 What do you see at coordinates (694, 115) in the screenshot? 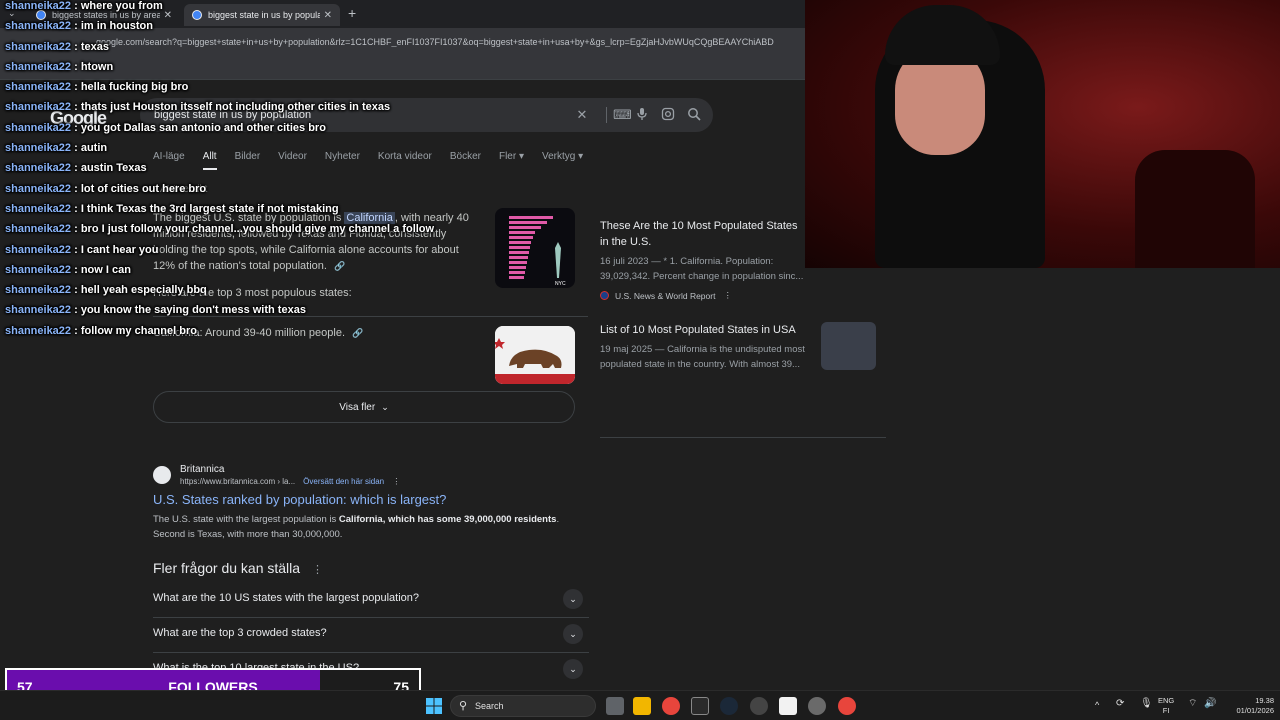
I see `search-icon` at bounding box center [694, 115].